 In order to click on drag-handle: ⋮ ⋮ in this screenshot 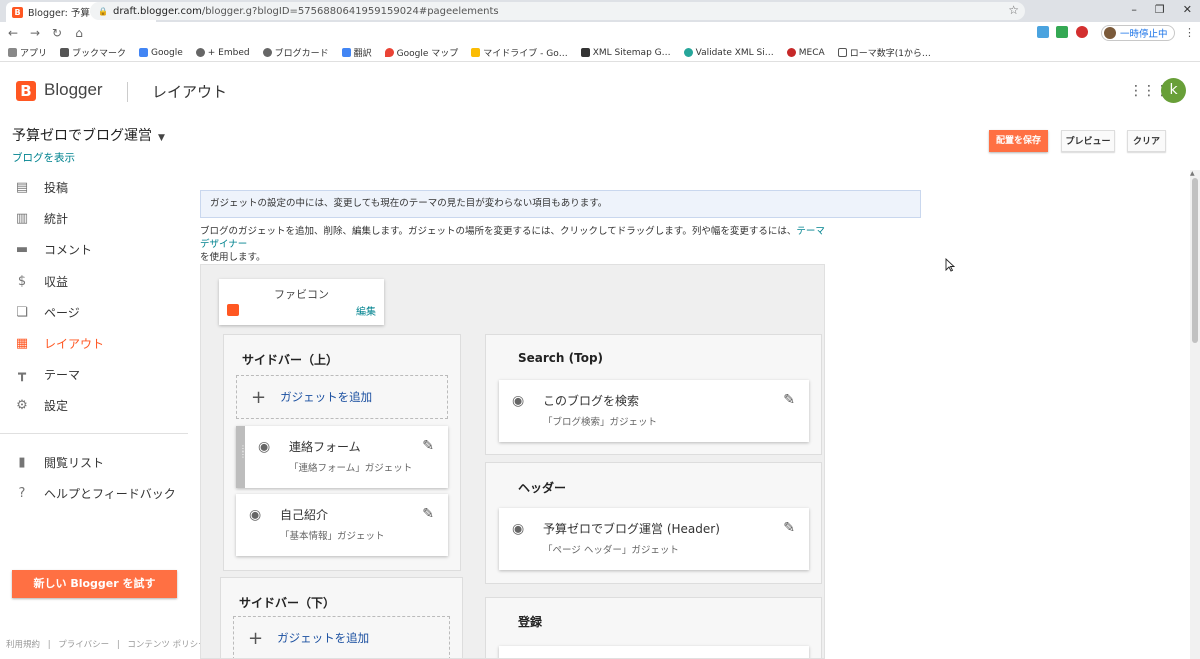, I will do `click(241, 457)`.